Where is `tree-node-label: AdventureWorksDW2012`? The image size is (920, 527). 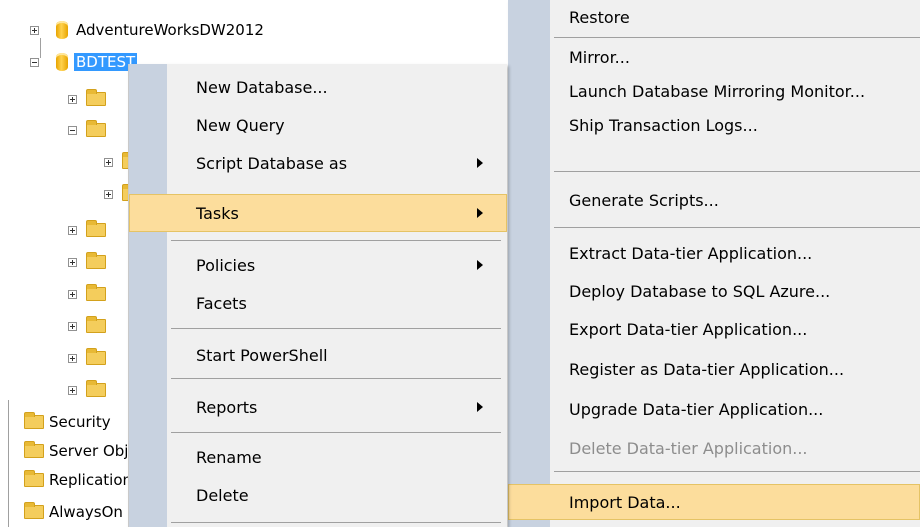 tree-node-label: AdventureWorksDW2012 is located at coordinates (170, 30).